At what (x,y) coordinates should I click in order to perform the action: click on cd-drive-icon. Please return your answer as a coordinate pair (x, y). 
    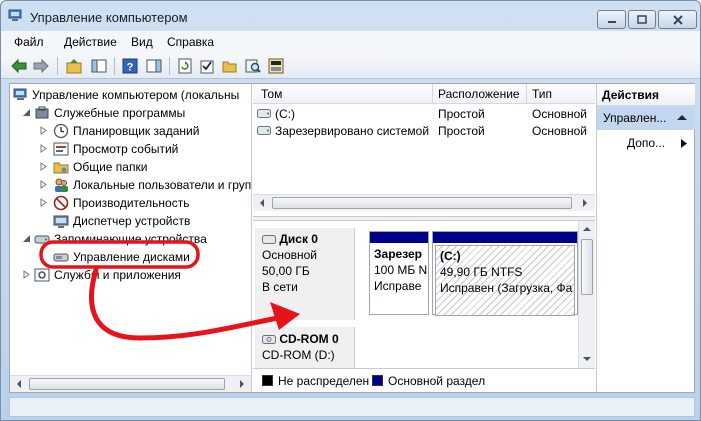
    Looking at the image, I should click on (269, 339).